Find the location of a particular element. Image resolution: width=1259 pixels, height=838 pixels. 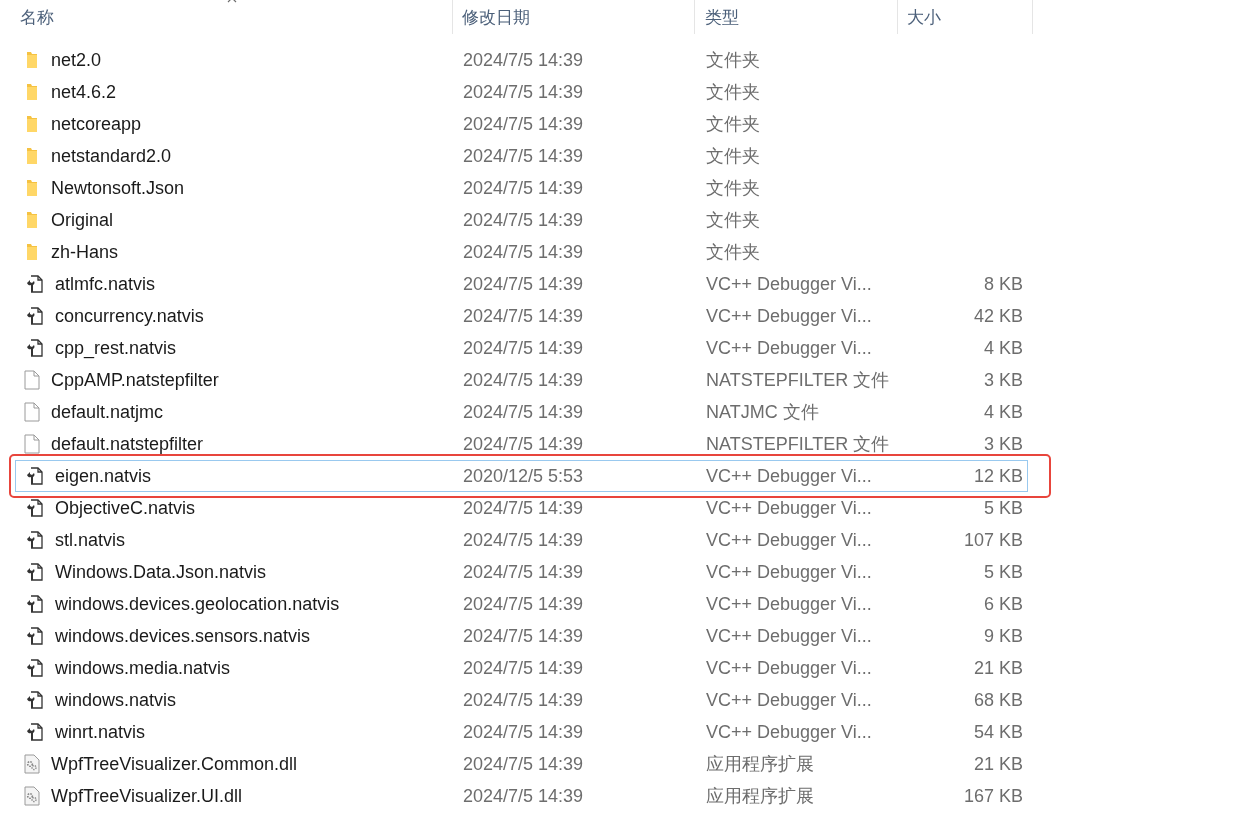

file-row: default.natstepfilter 2024/7/5 14:39 NATSTEPFILTER 文件 3 KB is located at coordinates (521, 444).